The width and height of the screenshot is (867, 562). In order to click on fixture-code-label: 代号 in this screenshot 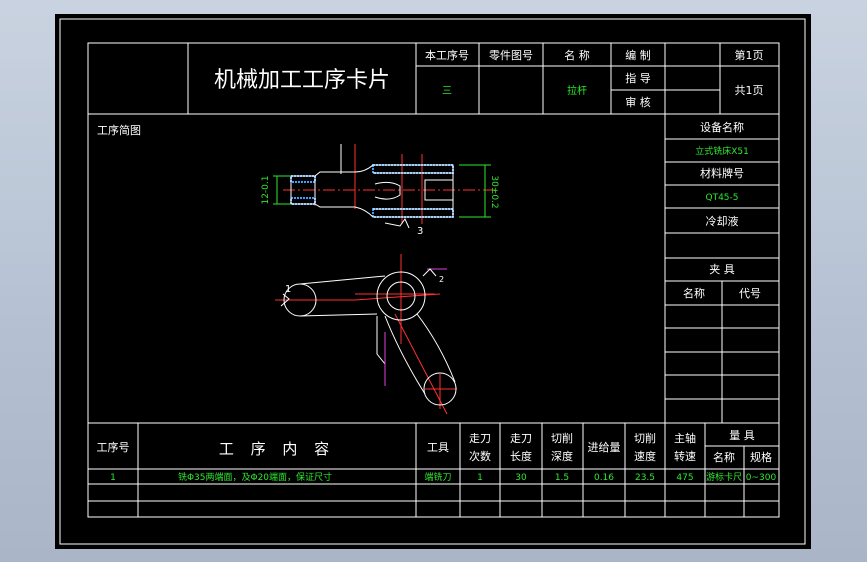, I will do `click(750, 293)`.